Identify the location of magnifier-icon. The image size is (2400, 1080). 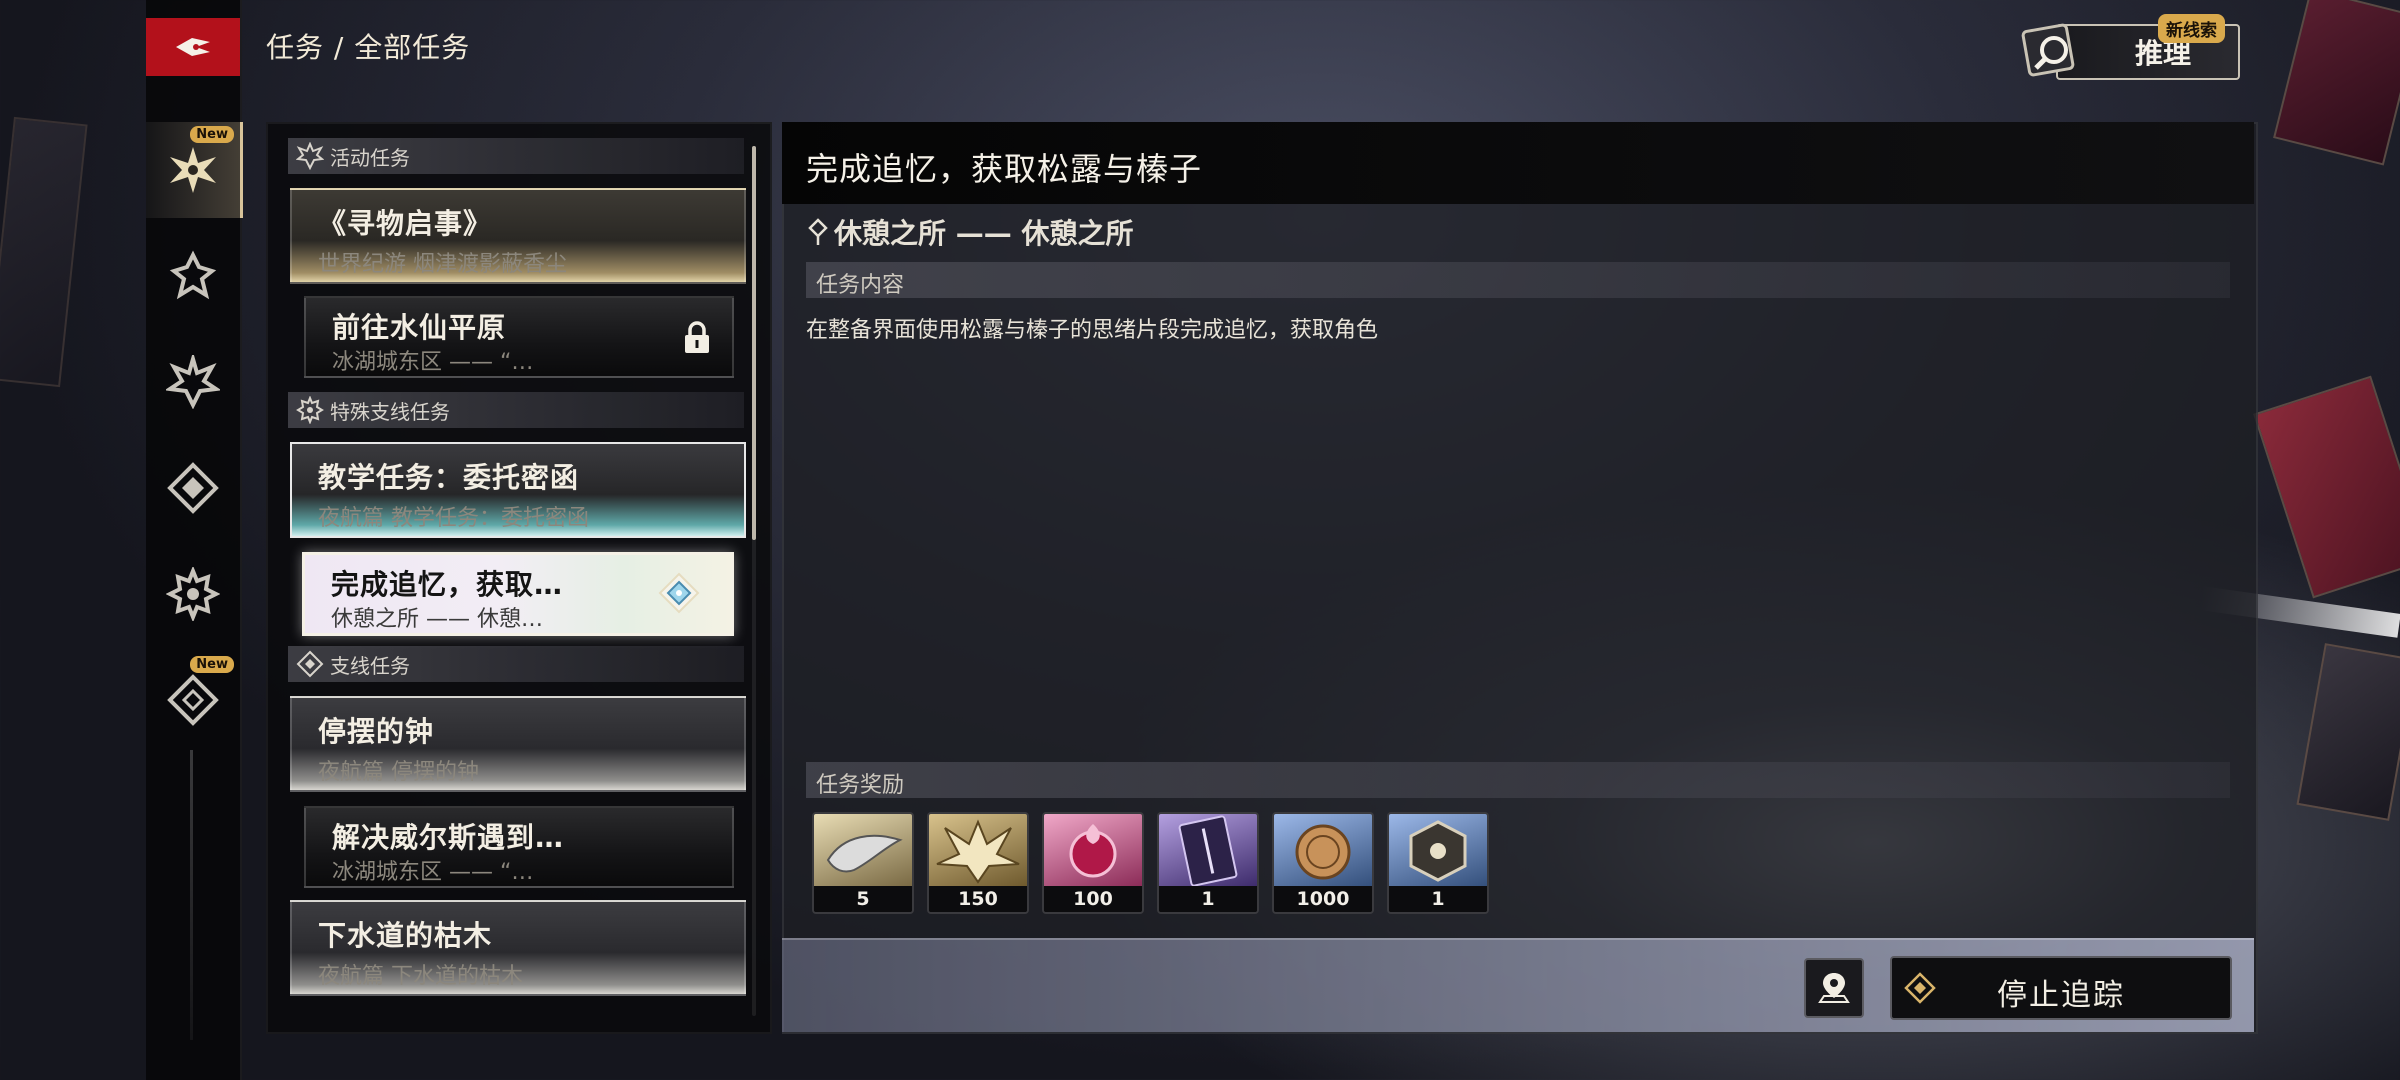
(2048, 50).